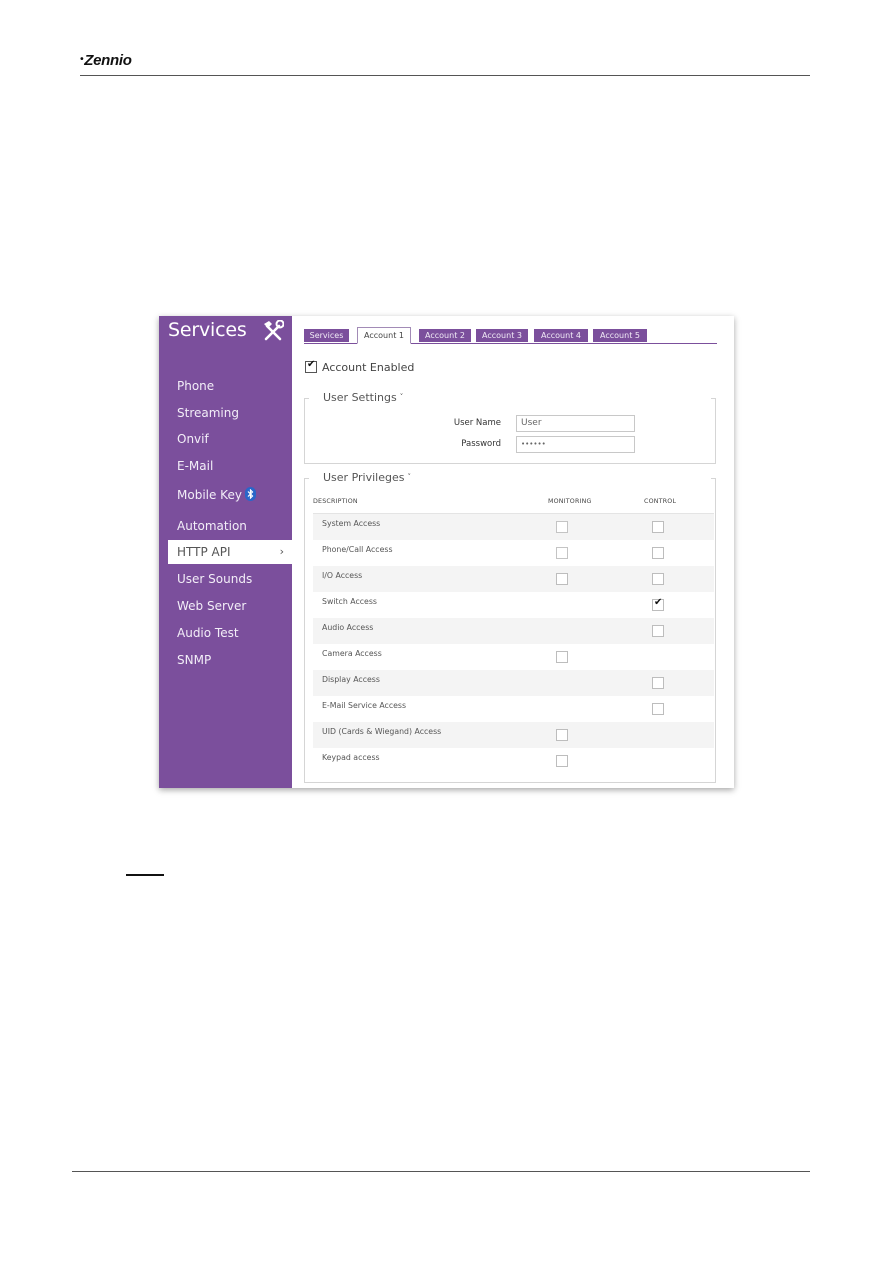 This screenshot has width=893, height=1263. I want to click on sidebar-item-label: Mobile Key, so click(209, 495).